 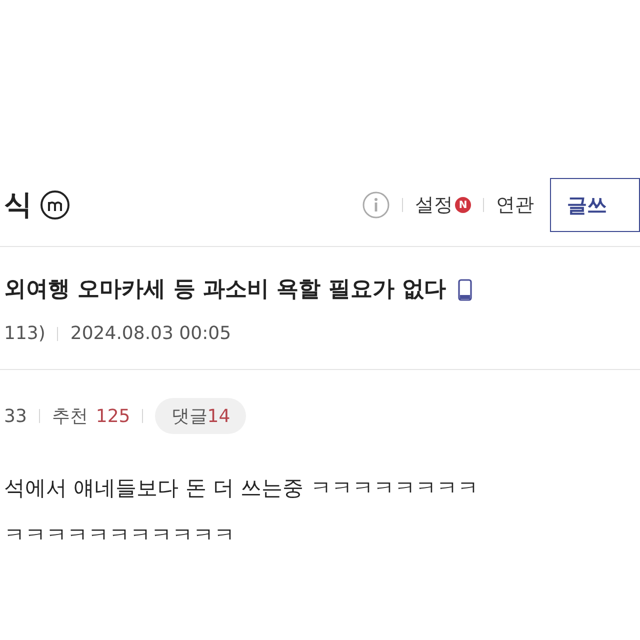 I want to click on board-title: 식, so click(x=18, y=205).